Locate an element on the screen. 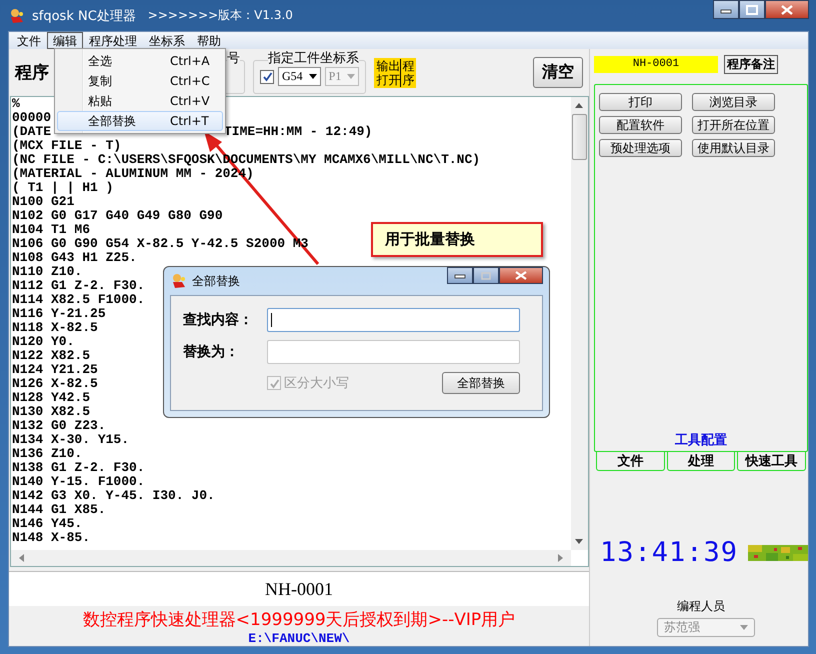  code-line: N124 Y21.25 is located at coordinates (55, 369).